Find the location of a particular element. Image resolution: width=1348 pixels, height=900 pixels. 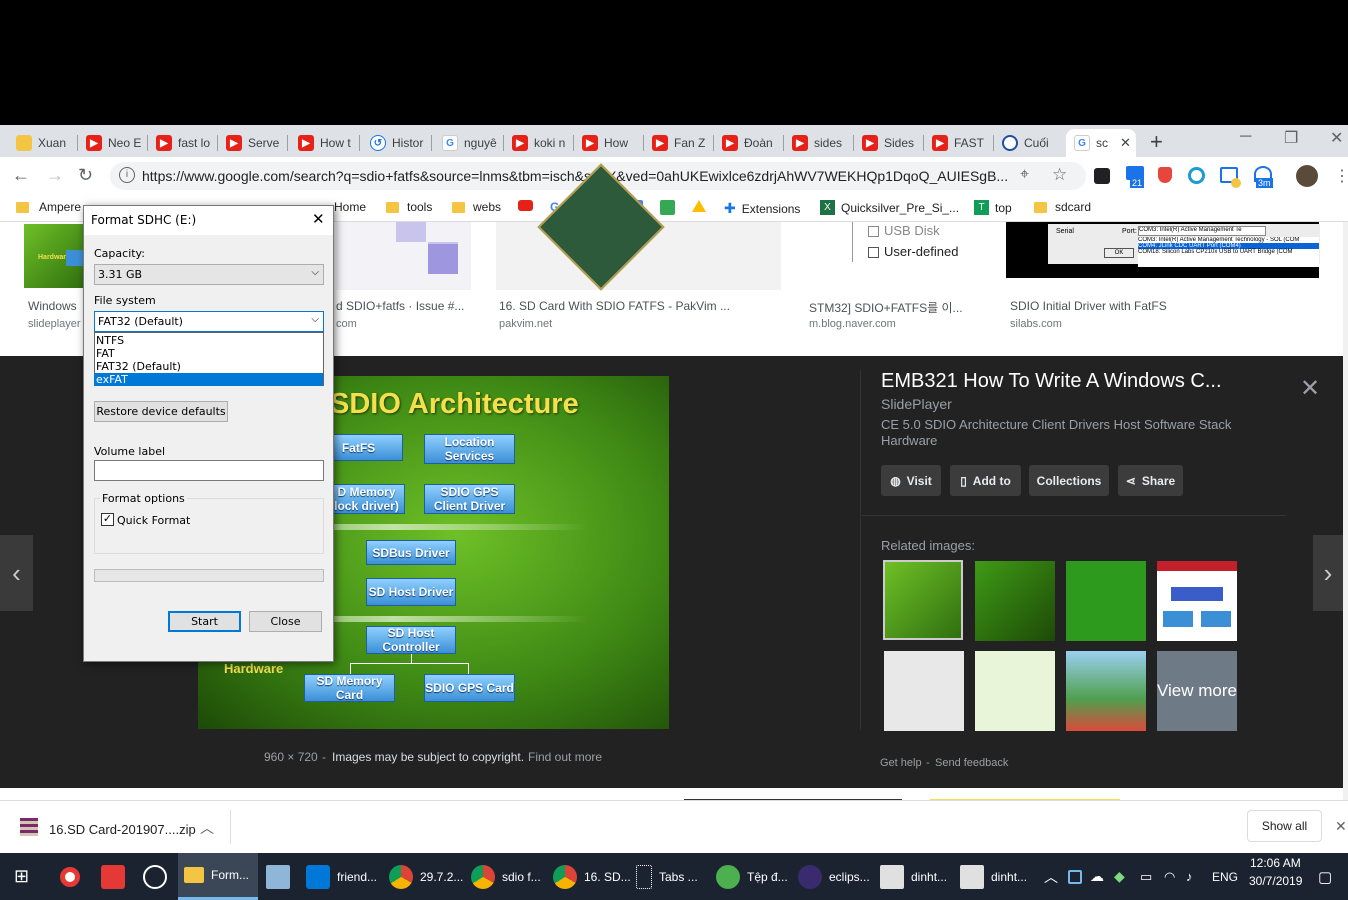

visit-button: ◍ Visit is located at coordinates (911, 480).